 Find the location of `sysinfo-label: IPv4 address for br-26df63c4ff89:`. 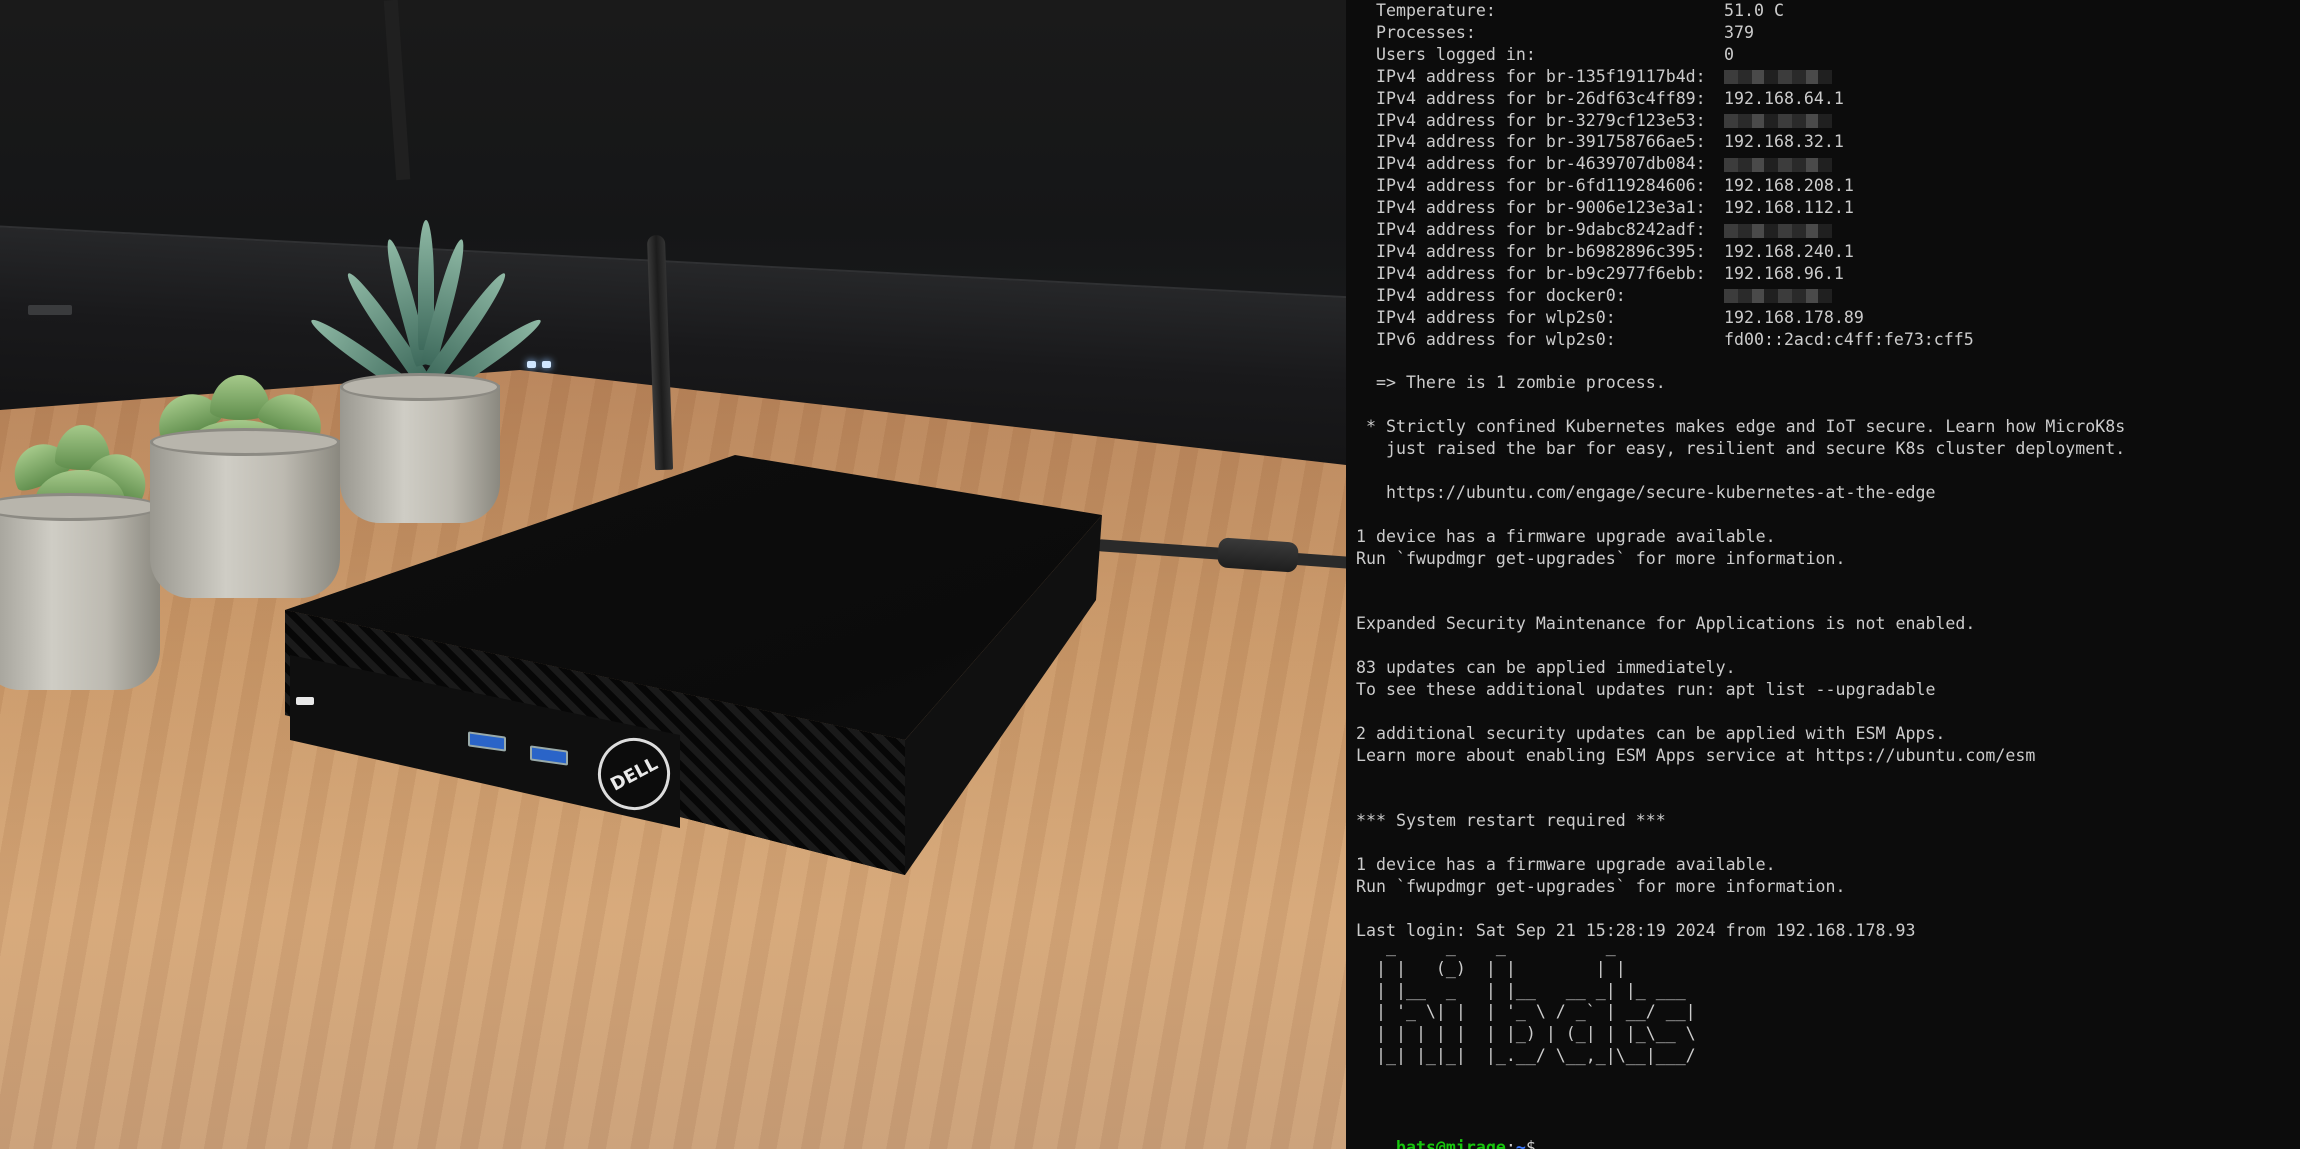

sysinfo-label: IPv4 address for br-26df63c4ff89: is located at coordinates (1531, 98).